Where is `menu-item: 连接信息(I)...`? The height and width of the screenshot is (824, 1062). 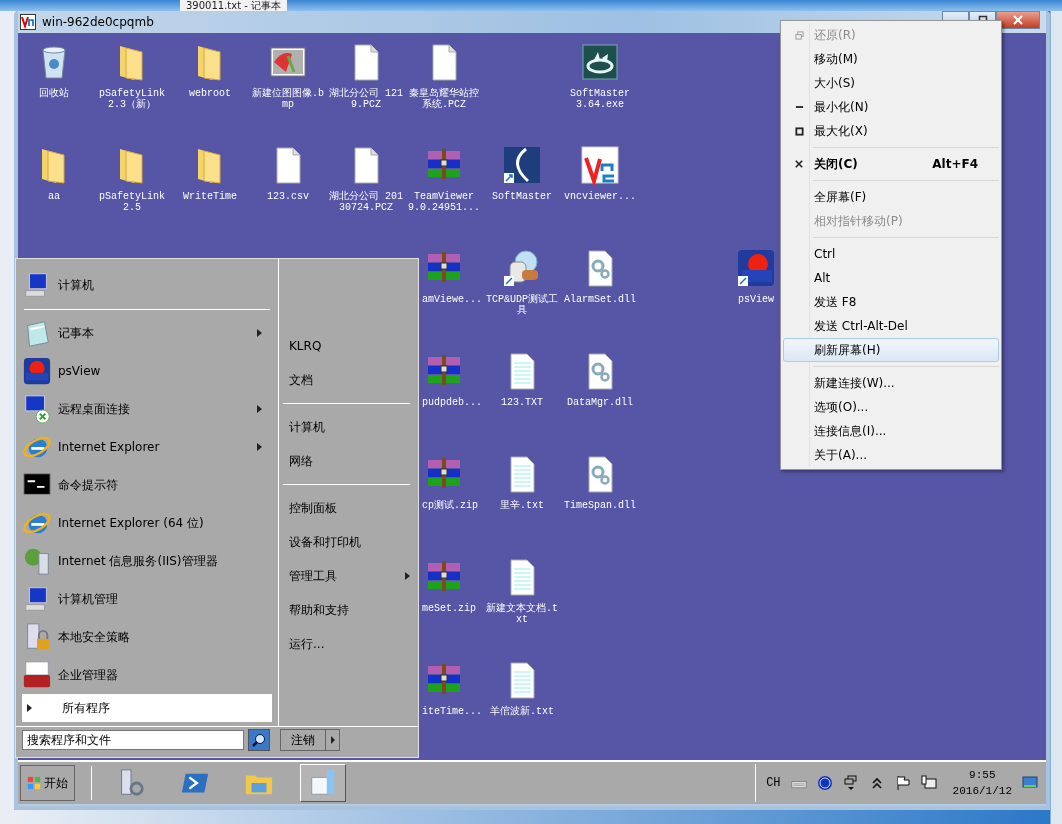
menu-item: 连接信息(I)... is located at coordinates (891, 431).